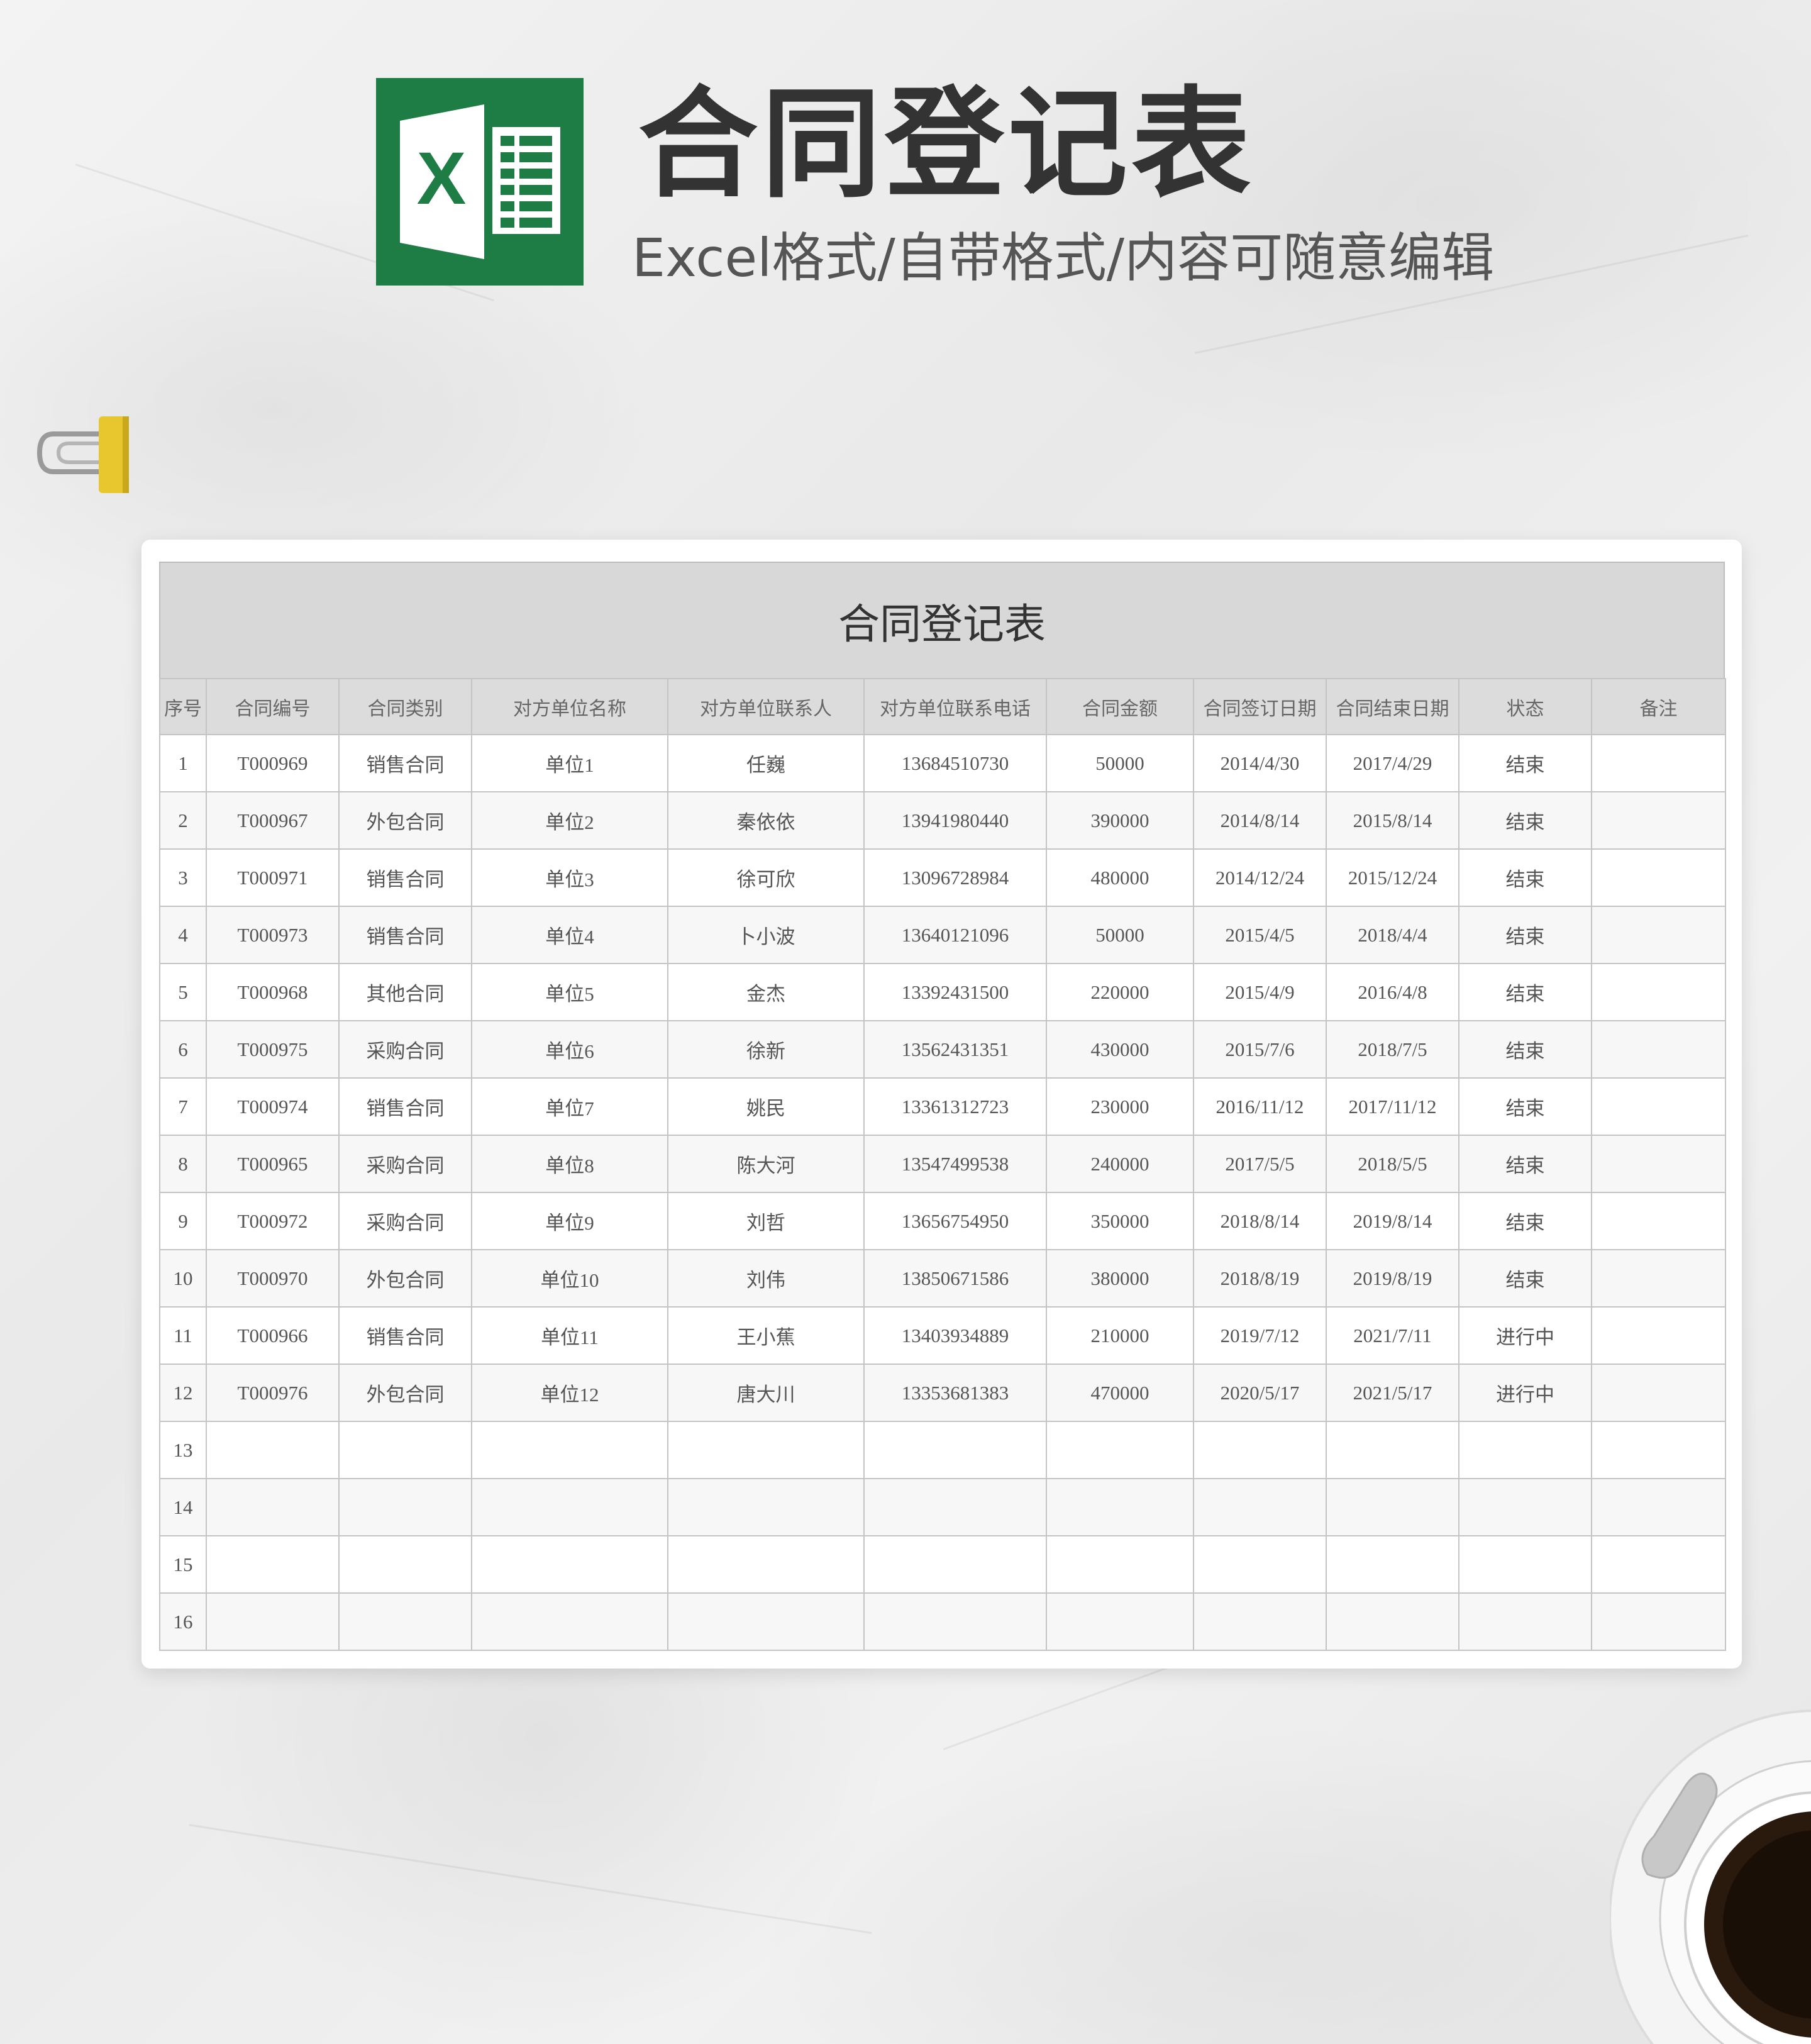 This screenshot has width=1811, height=2044. Describe the element at coordinates (1260, 1221) in the screenshot. I see `table-cell: 2018/8/14` at that location.